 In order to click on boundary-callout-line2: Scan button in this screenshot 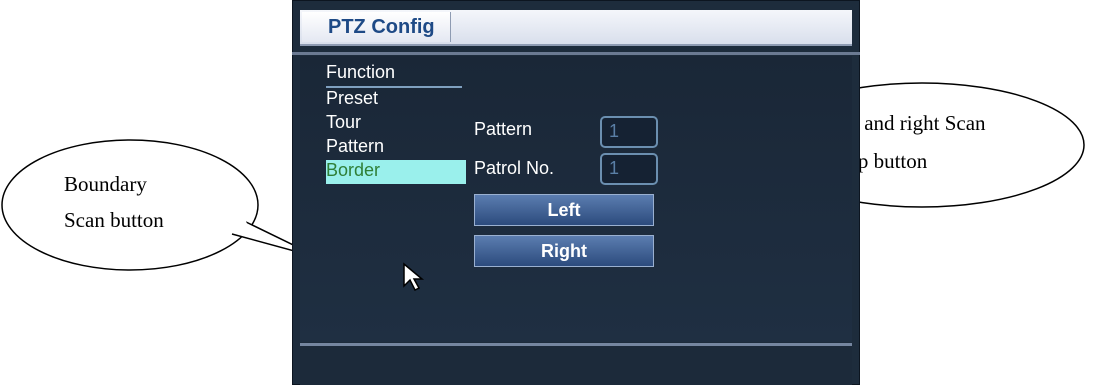, I will do `click(114, 220)`.